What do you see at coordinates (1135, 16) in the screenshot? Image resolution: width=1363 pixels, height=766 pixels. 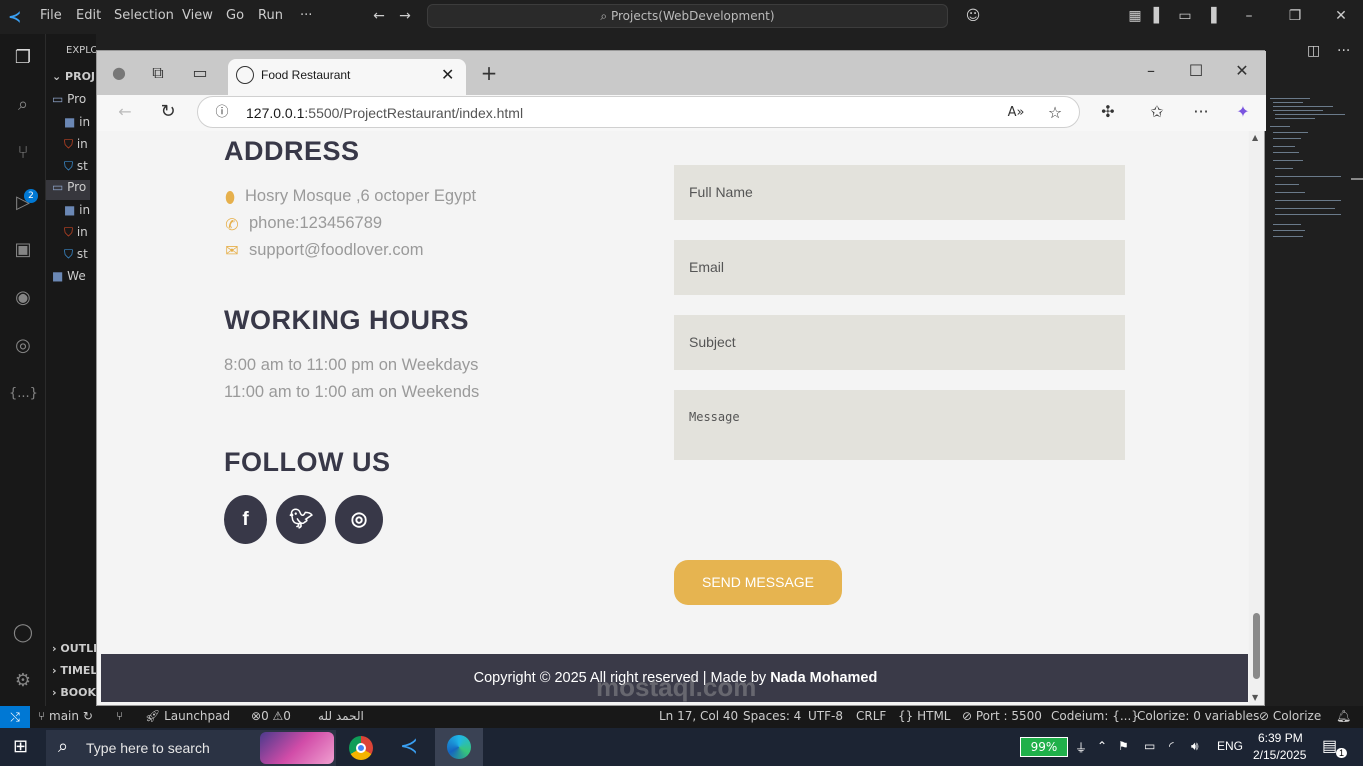 I see `layout-icon: ▦` at bounding box center [1135, 16].